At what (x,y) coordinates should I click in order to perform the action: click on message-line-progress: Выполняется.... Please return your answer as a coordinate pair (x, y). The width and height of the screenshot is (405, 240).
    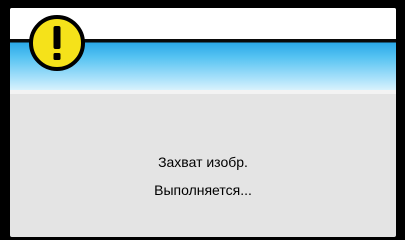
    Looking at the image, I should click on (203, 190).